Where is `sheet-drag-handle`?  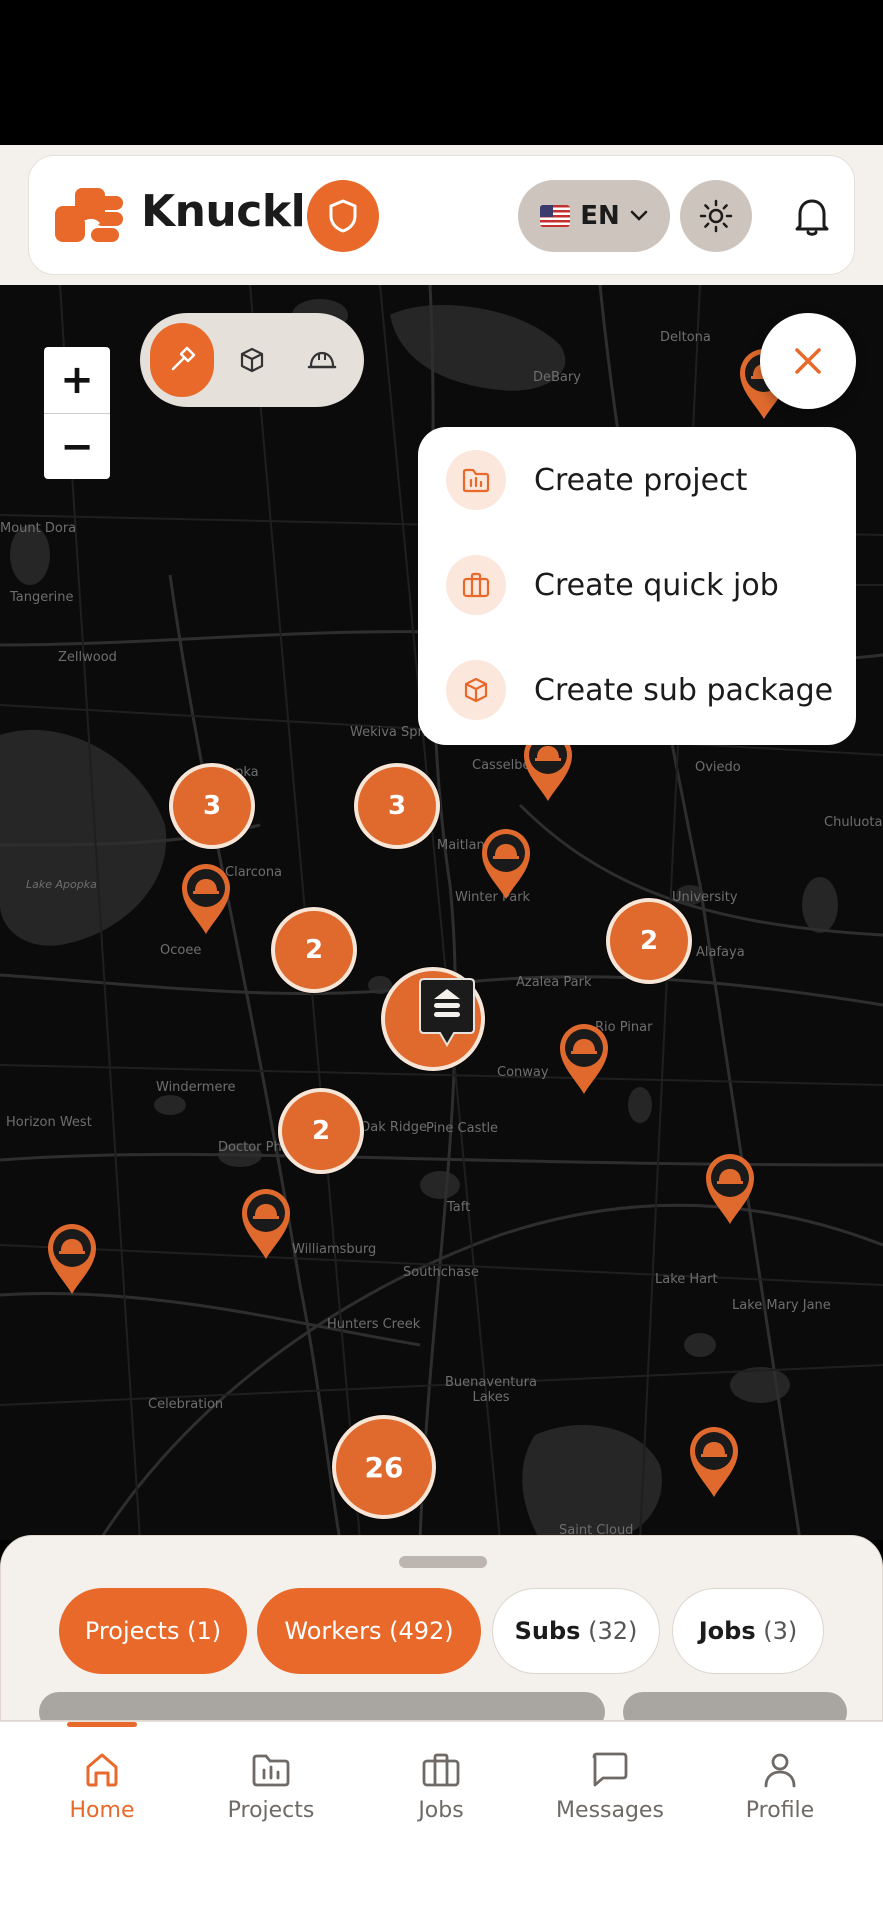
sheet-drag-handle is located at coordinates (443, 1562).